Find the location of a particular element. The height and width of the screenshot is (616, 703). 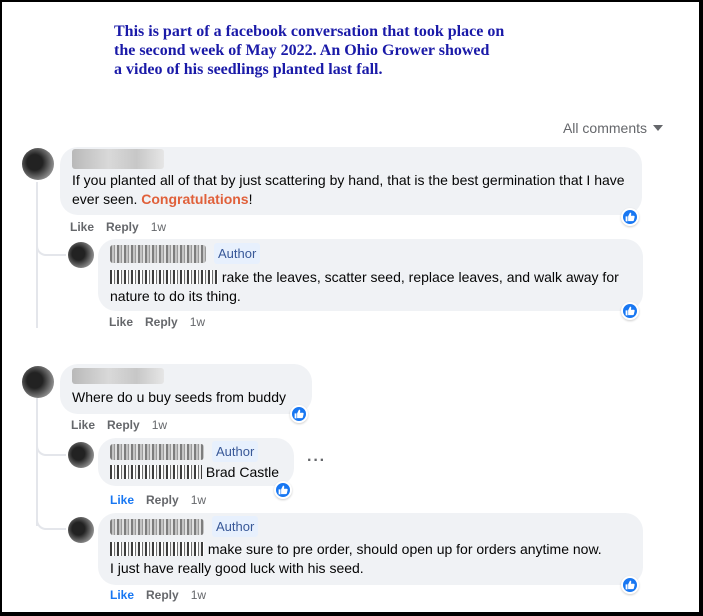

thread-line is located at coordinates (37, 255).